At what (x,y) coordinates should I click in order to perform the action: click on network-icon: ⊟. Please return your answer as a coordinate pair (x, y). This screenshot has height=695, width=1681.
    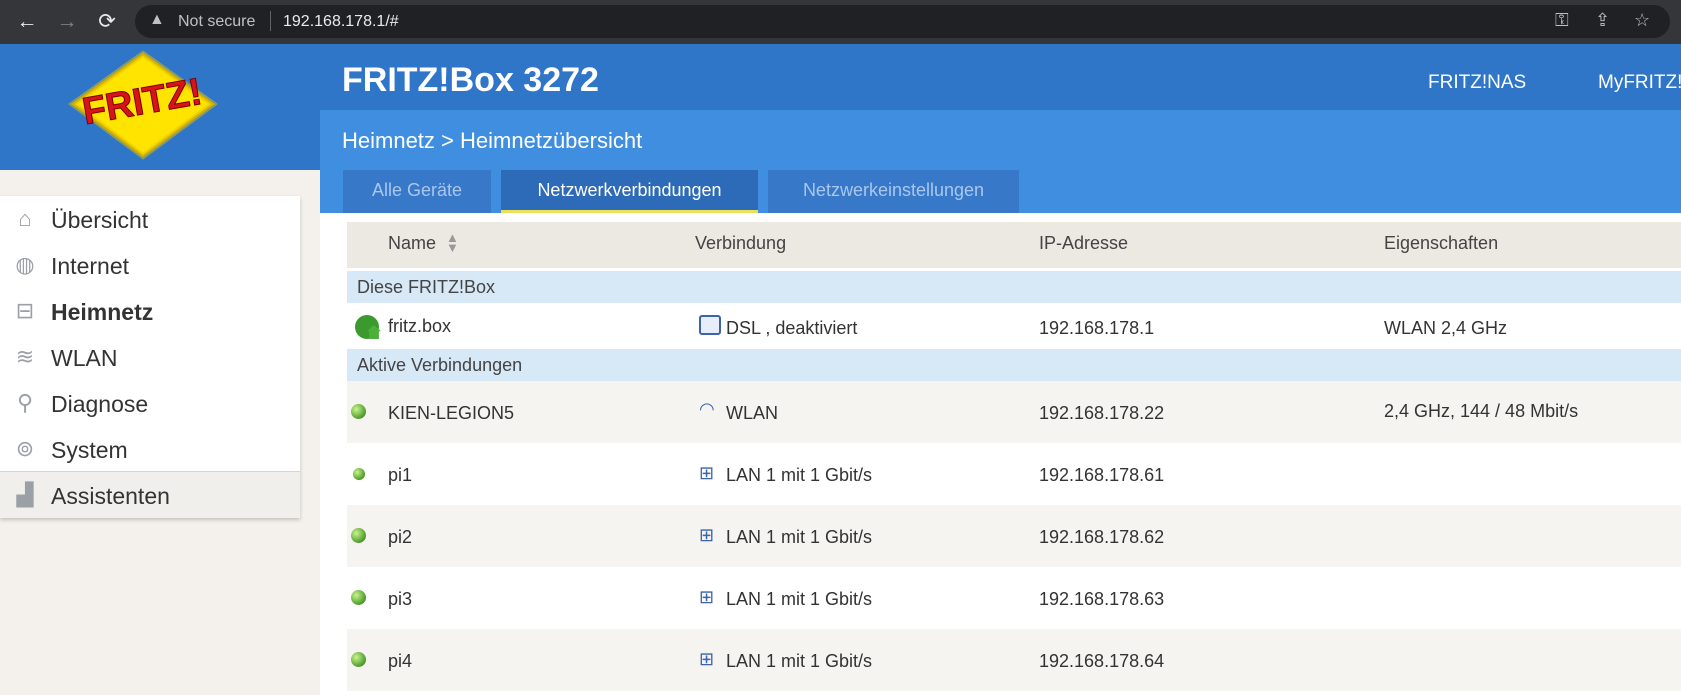
    Looking at the image, I should click on (25, 310).